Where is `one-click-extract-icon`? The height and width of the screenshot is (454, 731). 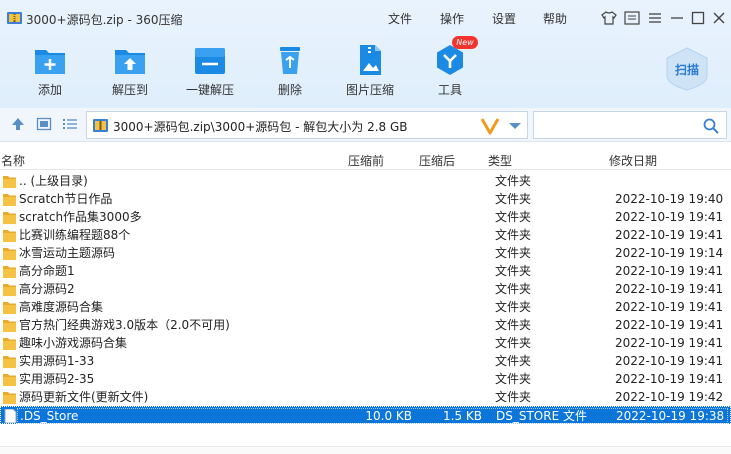
one-click-extract-icon is located at coordinates (210, 61).